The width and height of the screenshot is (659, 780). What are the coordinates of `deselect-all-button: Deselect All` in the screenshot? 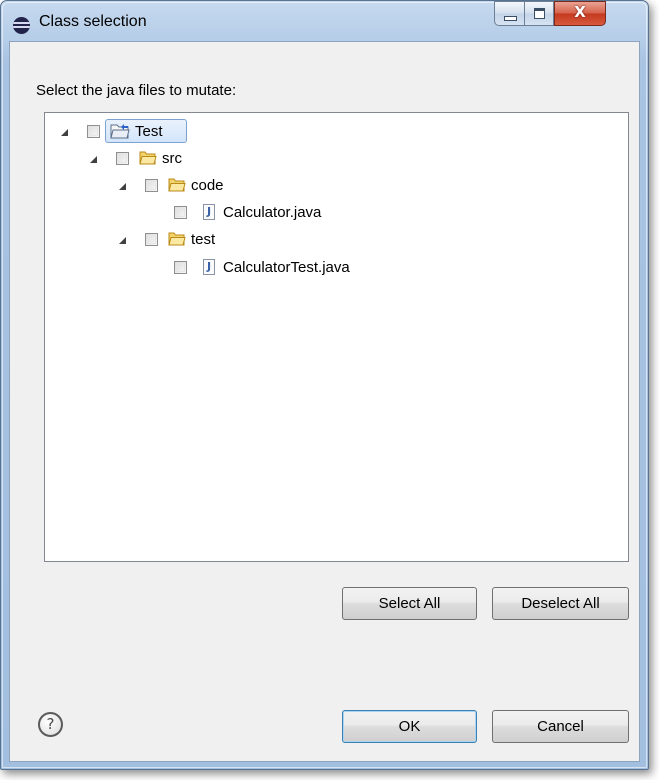 It's located at (560, 603).